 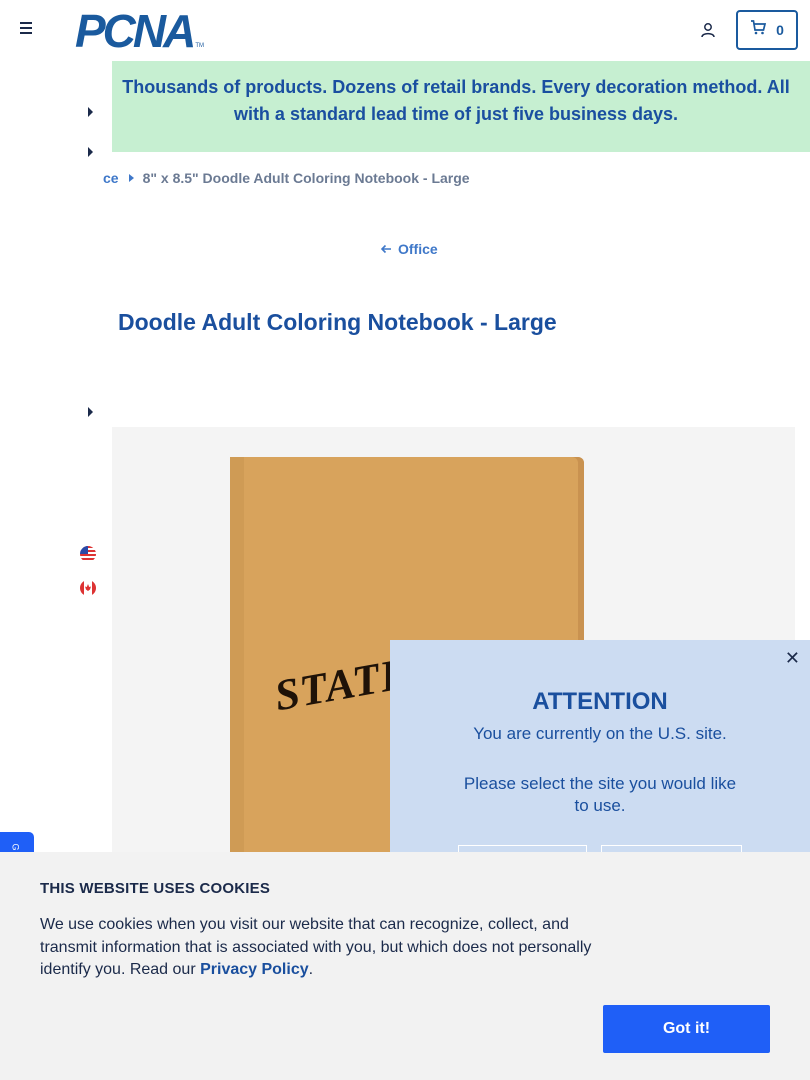 I want to click on cart-count: 0, so click(x=780, y=30).